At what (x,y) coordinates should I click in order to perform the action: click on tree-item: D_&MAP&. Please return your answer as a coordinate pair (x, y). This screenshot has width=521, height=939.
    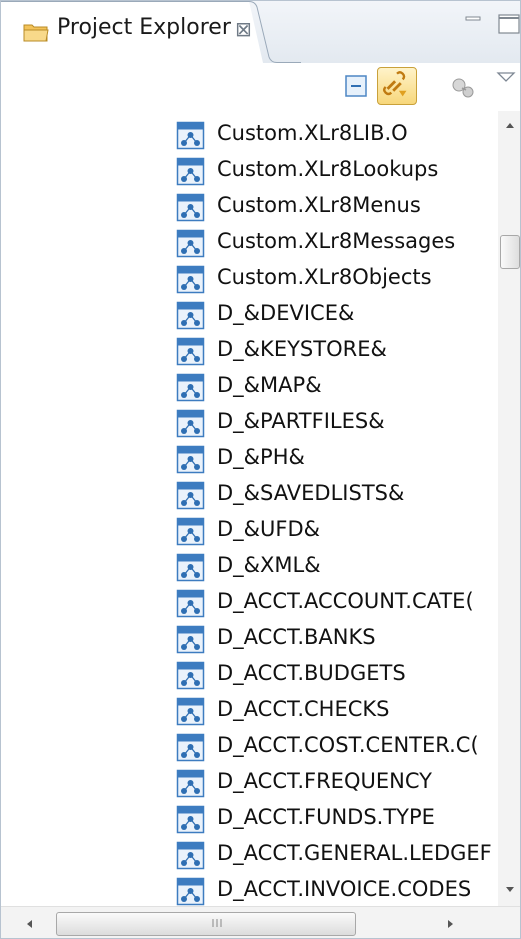
    Looking at the image, I should click on (249, 387).